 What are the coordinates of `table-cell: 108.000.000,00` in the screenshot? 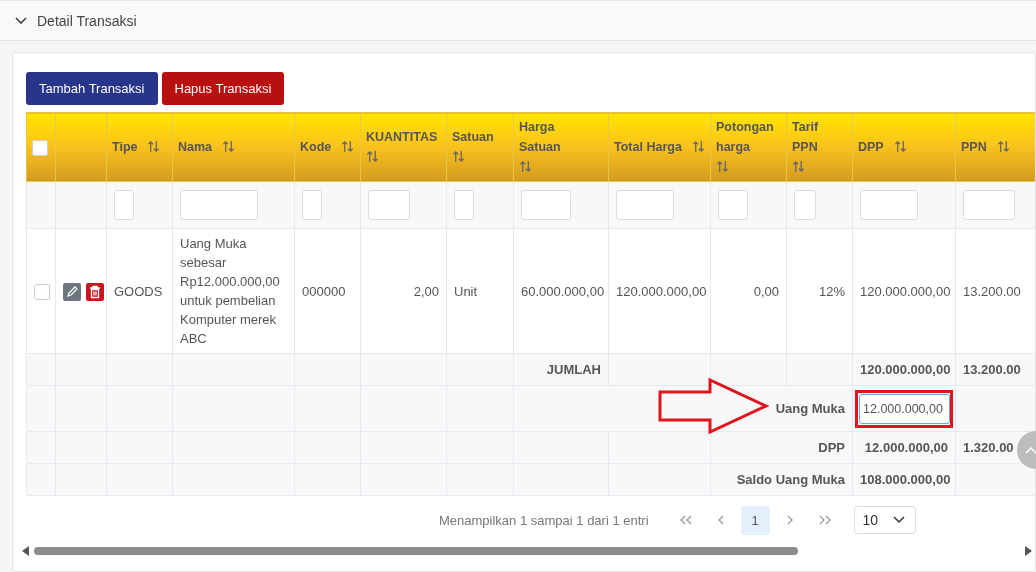 It's located at (904, 479).